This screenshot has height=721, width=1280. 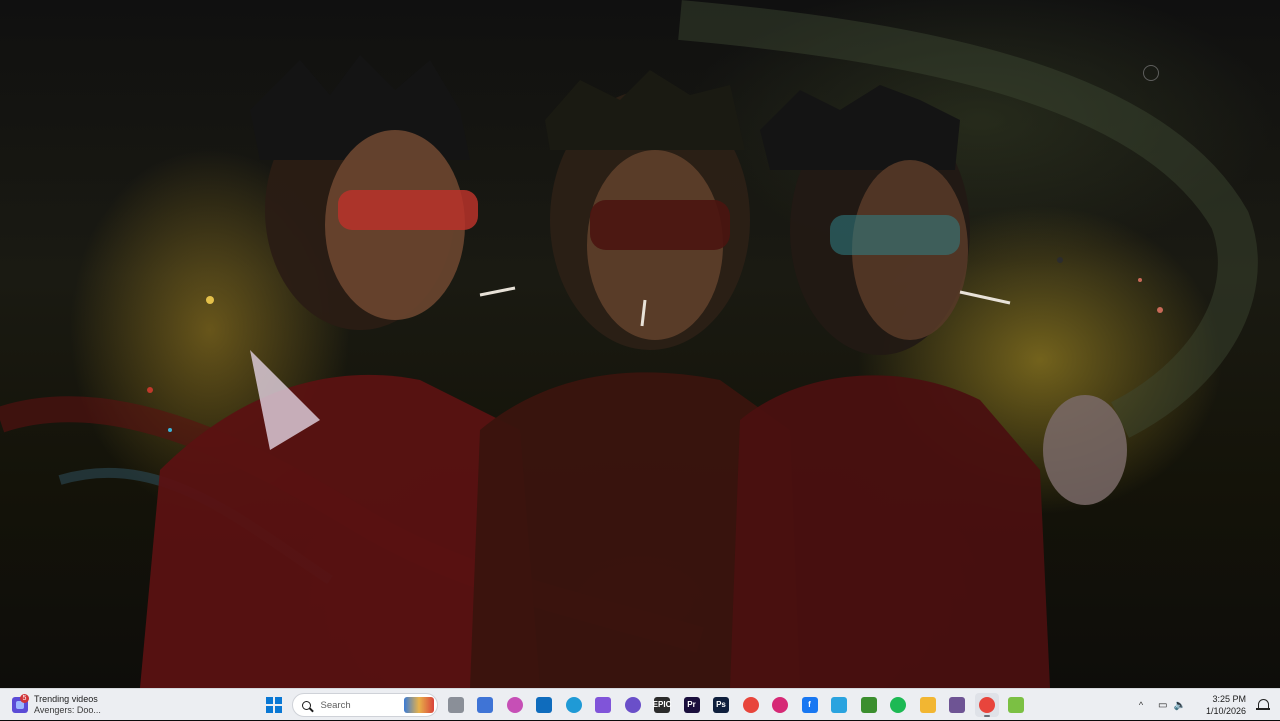 I want to click on minecraft-button, so click(x=869, y=705).